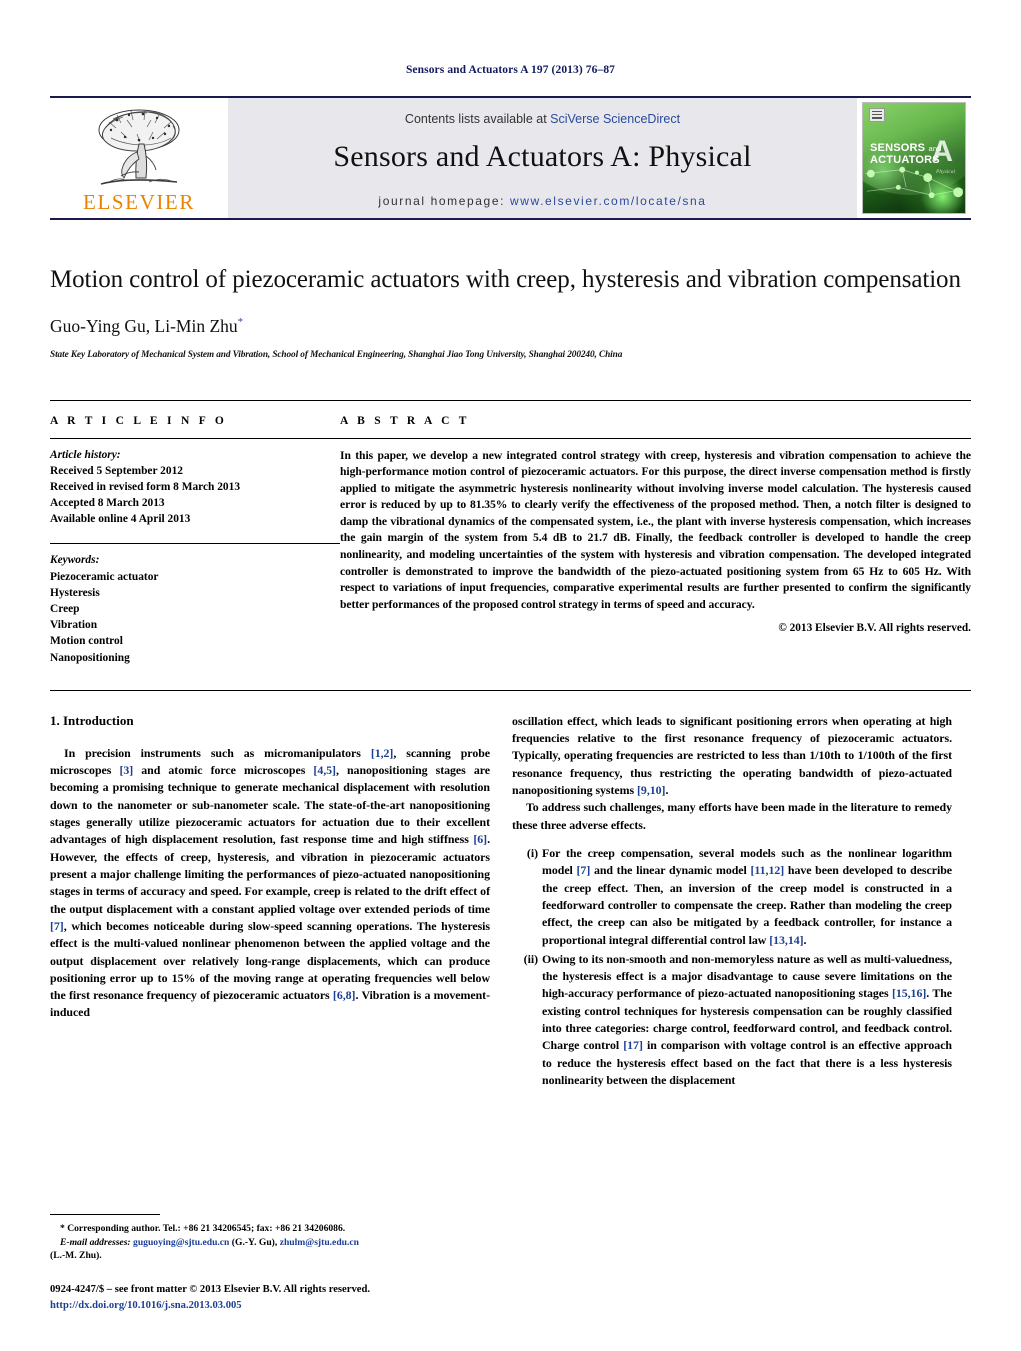  What do you see at coordinates (195, 438) in the screenshot?
I see `article-info-rule` at bounding box center [195, 438].